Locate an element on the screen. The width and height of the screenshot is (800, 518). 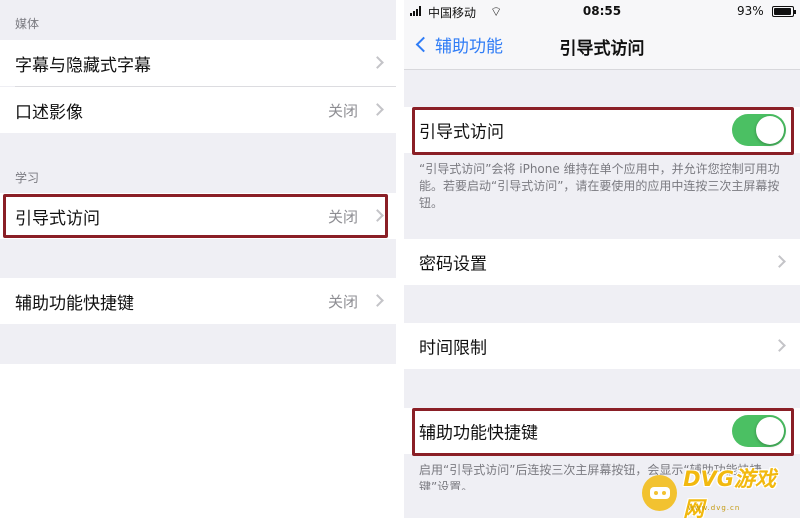
battery-icon is located at coordinates (784, 11).